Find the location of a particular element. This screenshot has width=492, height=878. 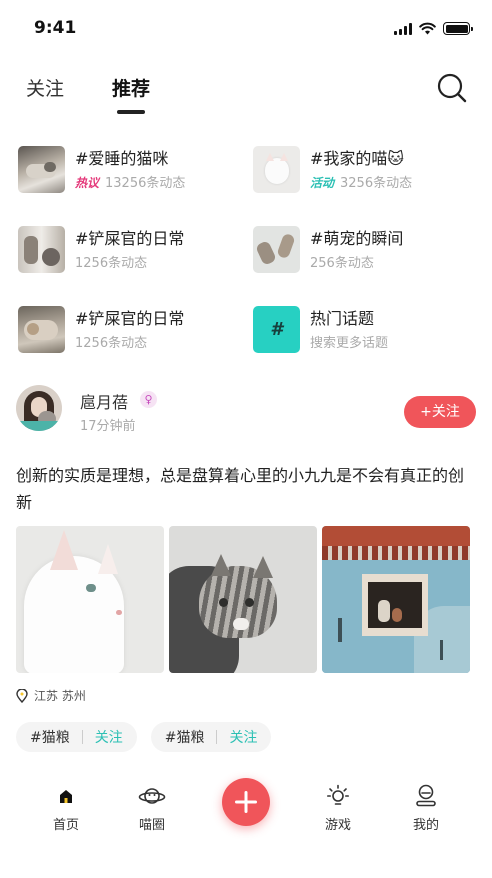

nav-label: 喵圈 is located at coordinates (151, 825).